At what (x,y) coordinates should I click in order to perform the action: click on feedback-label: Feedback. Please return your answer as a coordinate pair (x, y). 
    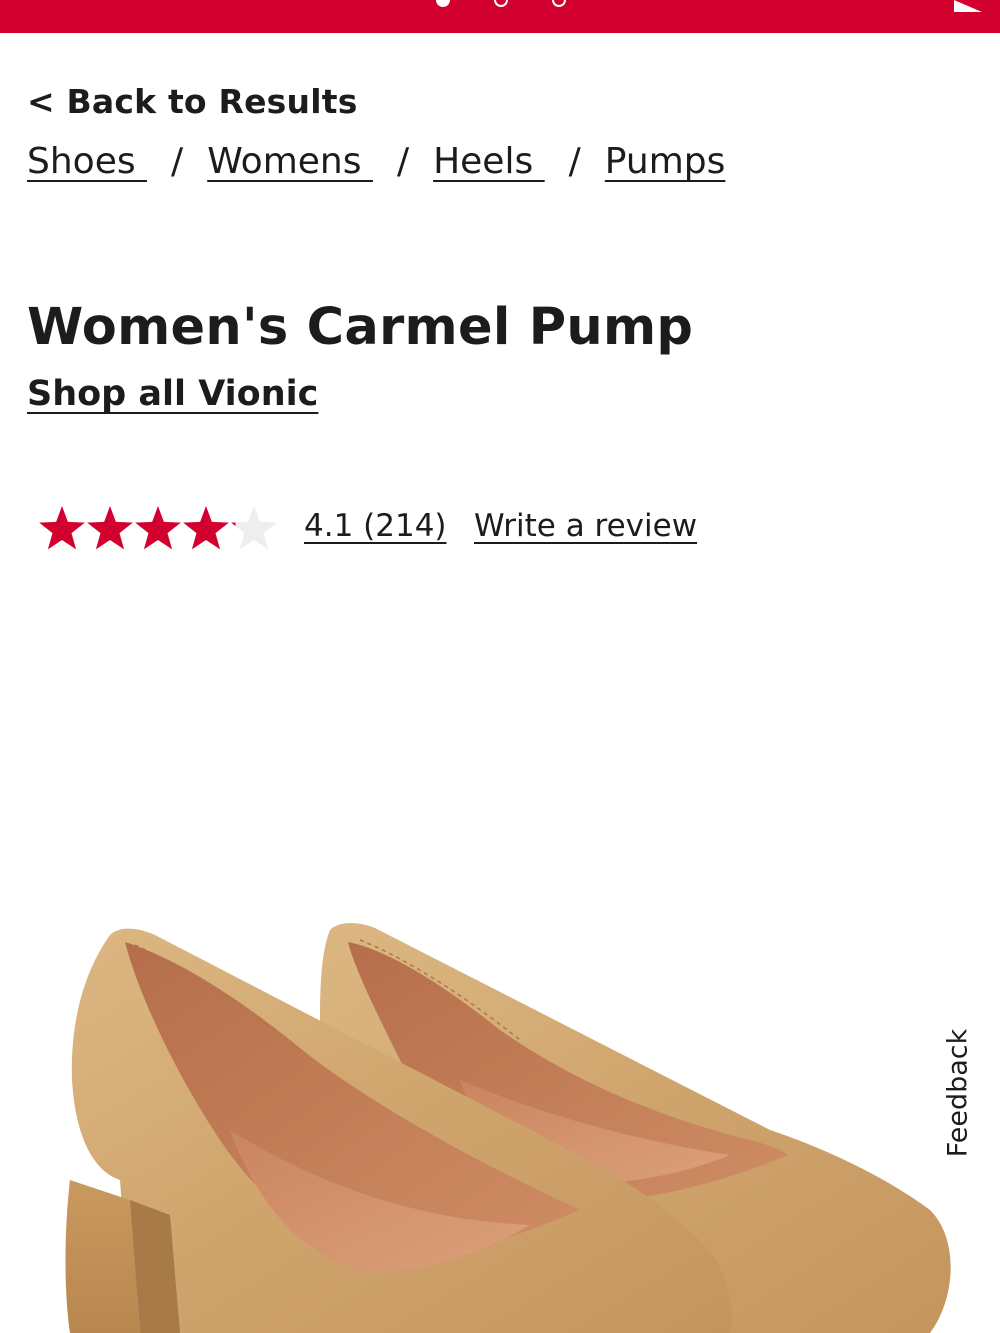
    Looking at the image, I should click on (958, 1093).